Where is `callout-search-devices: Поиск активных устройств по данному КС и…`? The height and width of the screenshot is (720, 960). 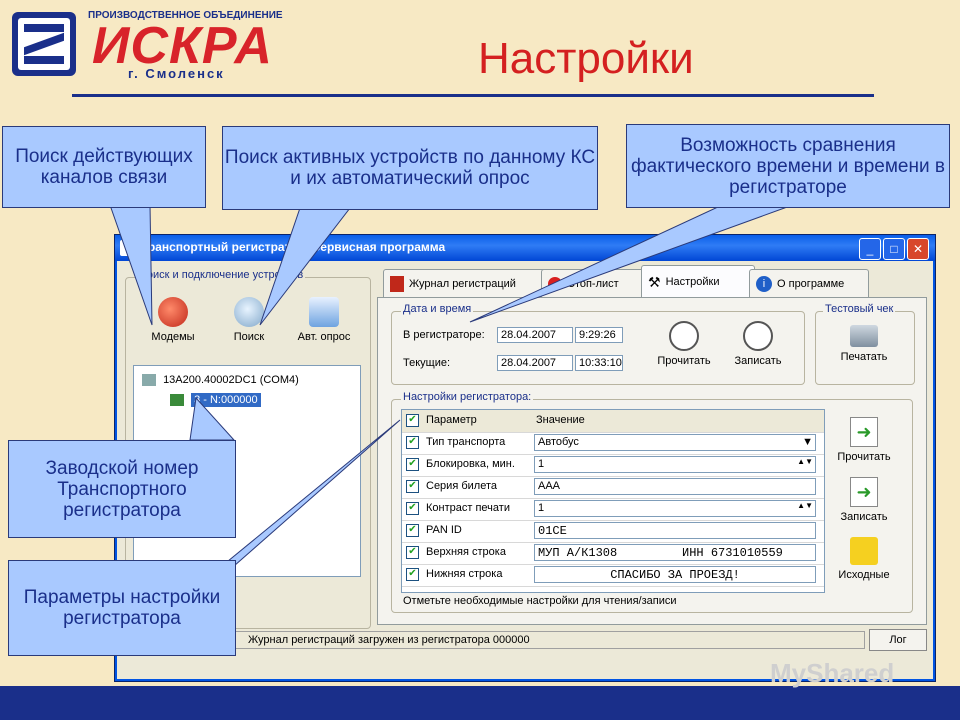
callout-search-devices: Поиск активных устройств по данному КС и… is located at coordinates (410, 168).